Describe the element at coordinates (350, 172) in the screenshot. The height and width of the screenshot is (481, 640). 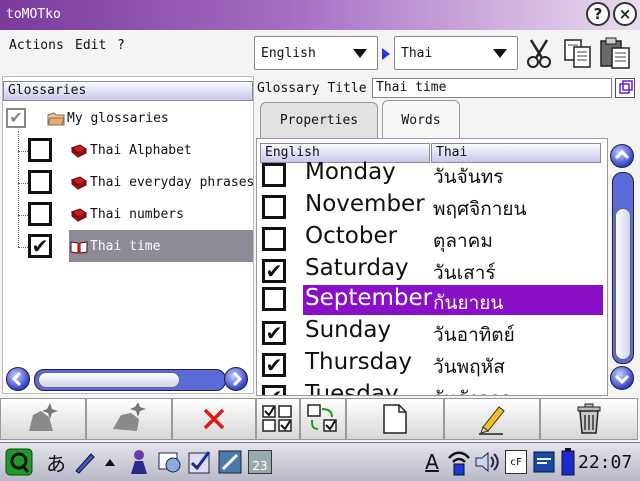
I see `word-english: Monday` at that location.